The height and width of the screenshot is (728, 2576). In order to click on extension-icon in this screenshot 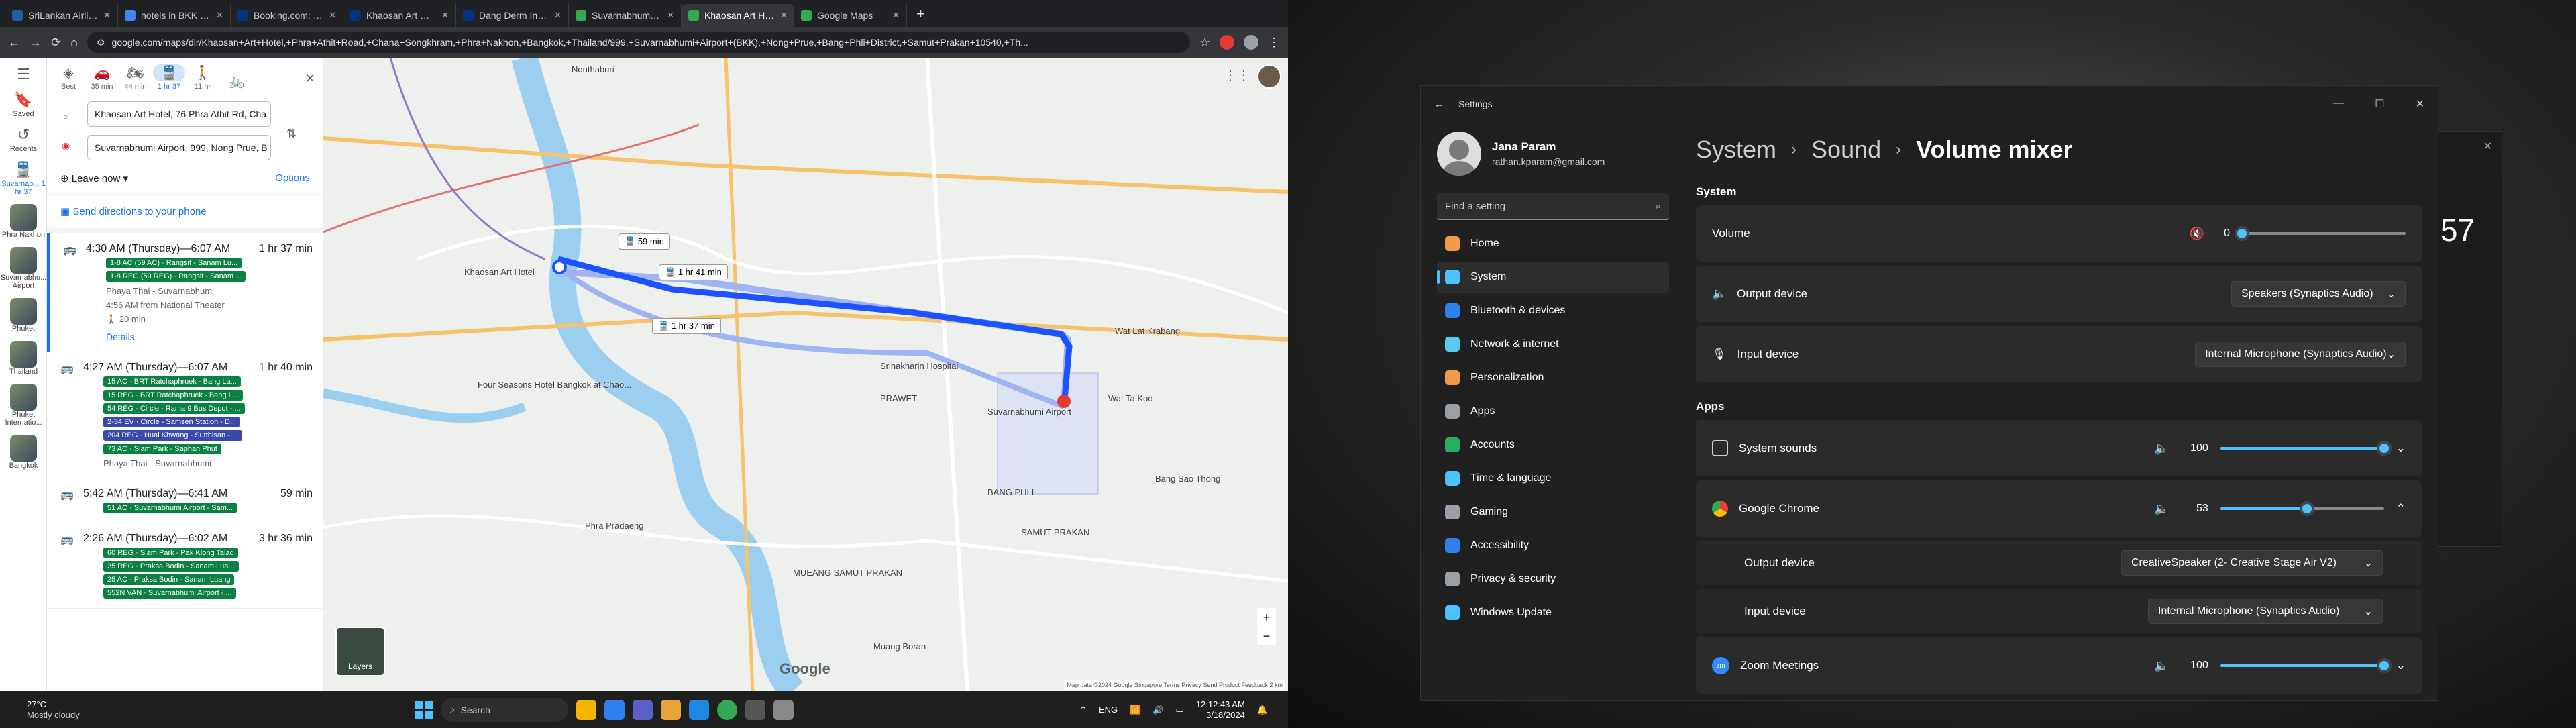, I will do `click(1227, 42)`.